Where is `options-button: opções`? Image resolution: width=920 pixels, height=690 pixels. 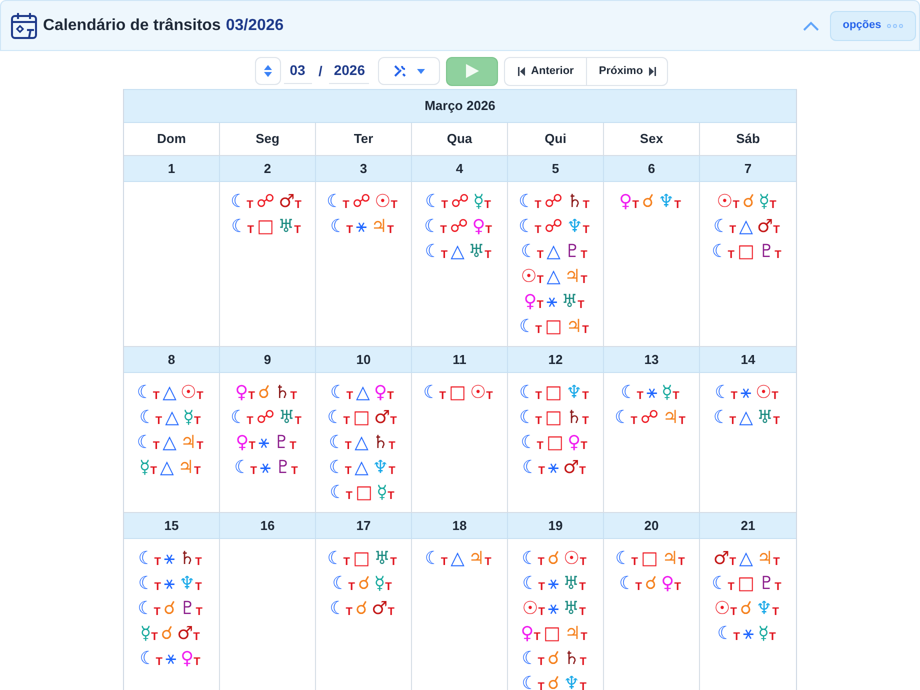
options-button: opções is located at coordinates (873, 25).